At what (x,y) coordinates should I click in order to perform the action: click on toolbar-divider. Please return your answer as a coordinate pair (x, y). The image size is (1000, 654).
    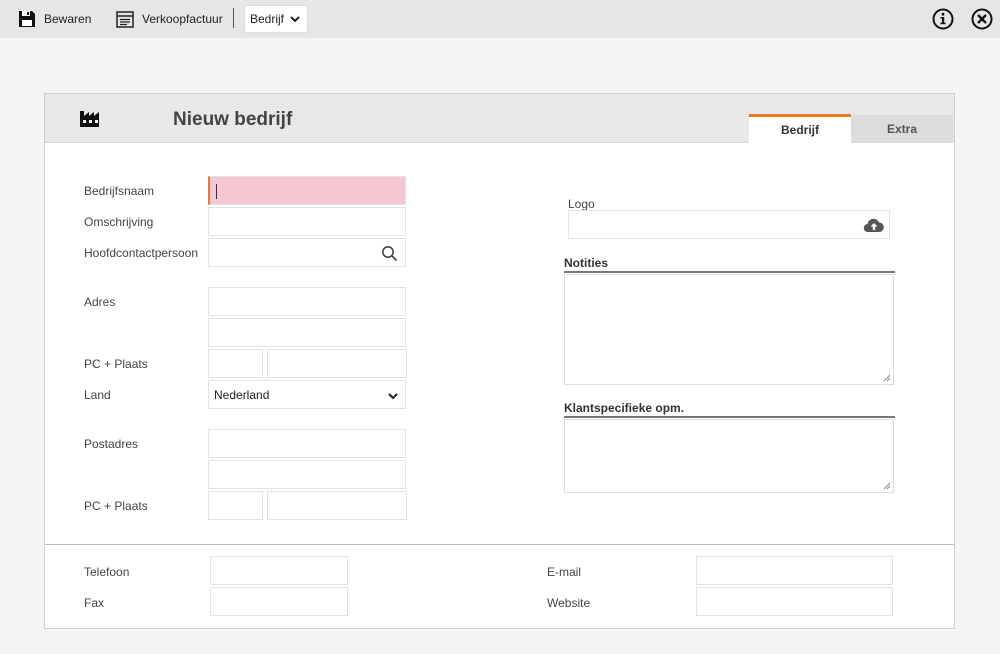
    Looking at the image, I should click on (233, 18).